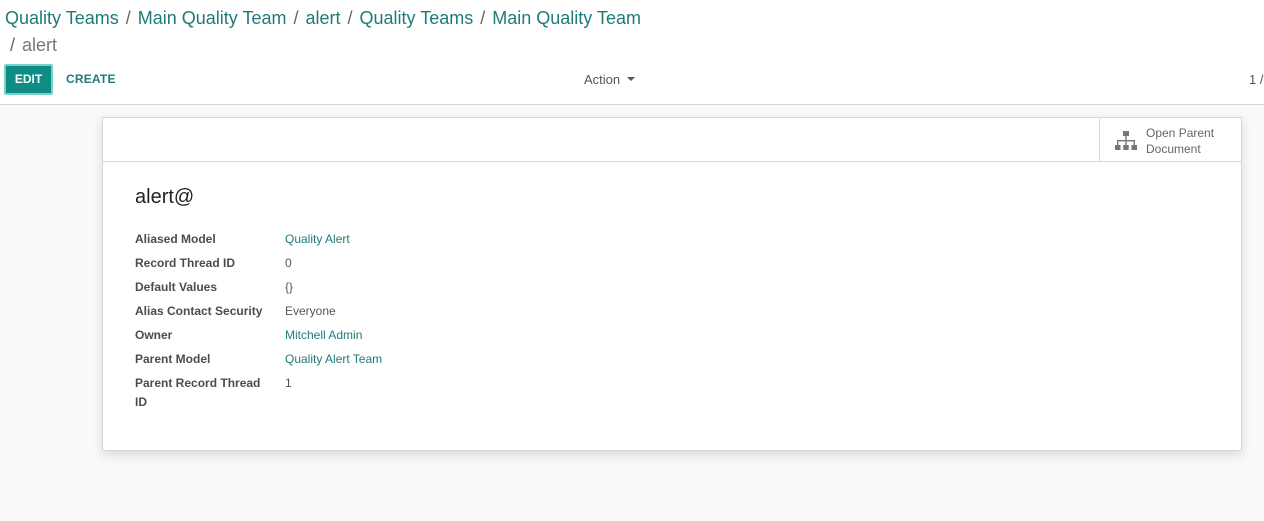 Image resolution: width=1264 pixels, height=521 pixels. I want to click on action-label: Action, so click(602, 79).